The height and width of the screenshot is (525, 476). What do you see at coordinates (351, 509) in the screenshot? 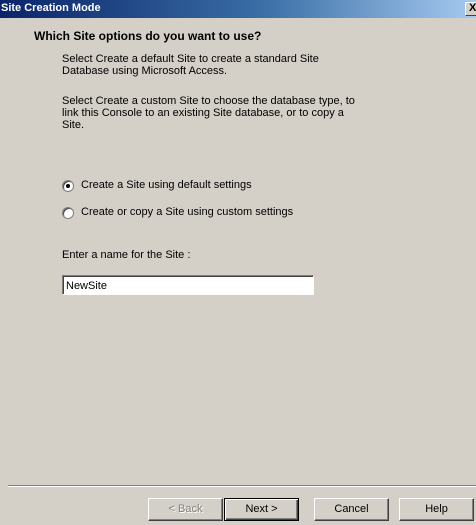
I see `cancel-button: Cancel` at bounding box center [351, 509].